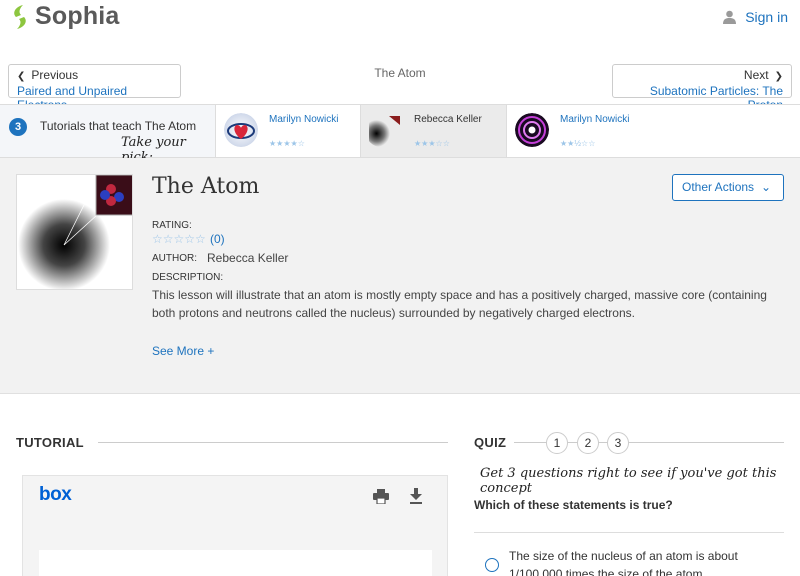  I want to click on atom-heart-icon, so click(241, 130).